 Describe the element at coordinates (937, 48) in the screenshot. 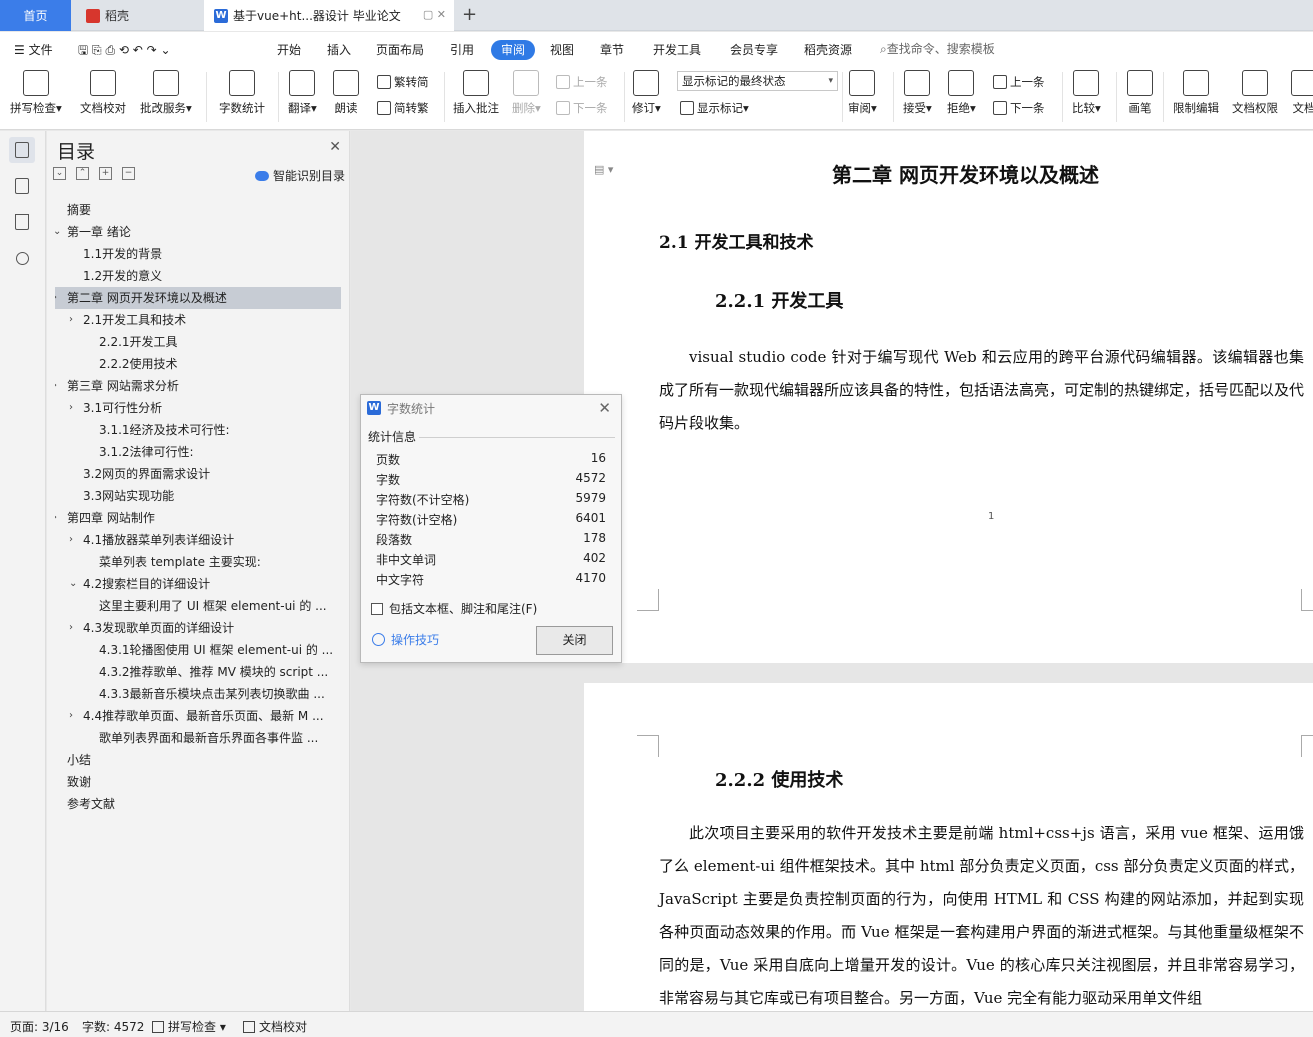

I see `command-search: ⌕查找命令、搜索模板` at that location.